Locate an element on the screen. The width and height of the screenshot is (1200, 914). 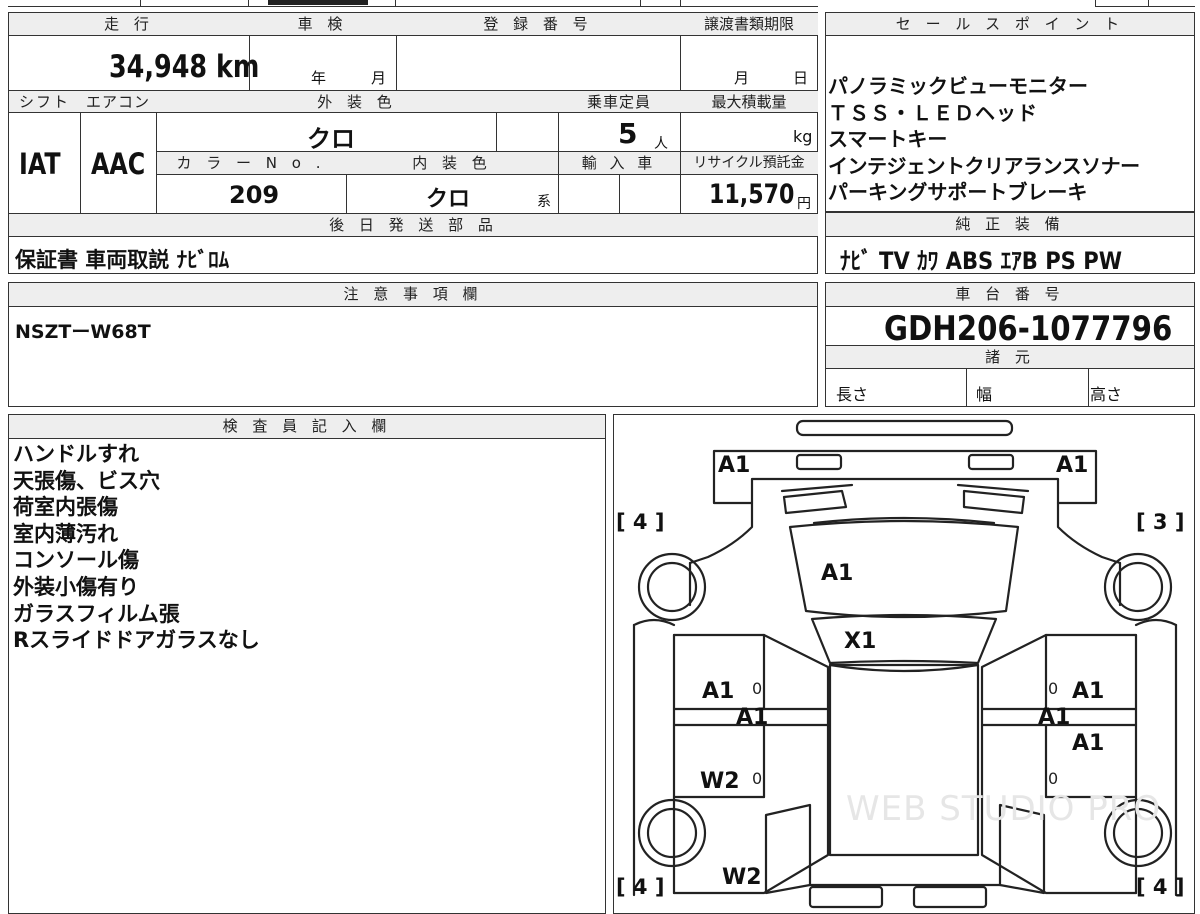
mark-left-rear-door: W2 is located at coordinates (720, 781).